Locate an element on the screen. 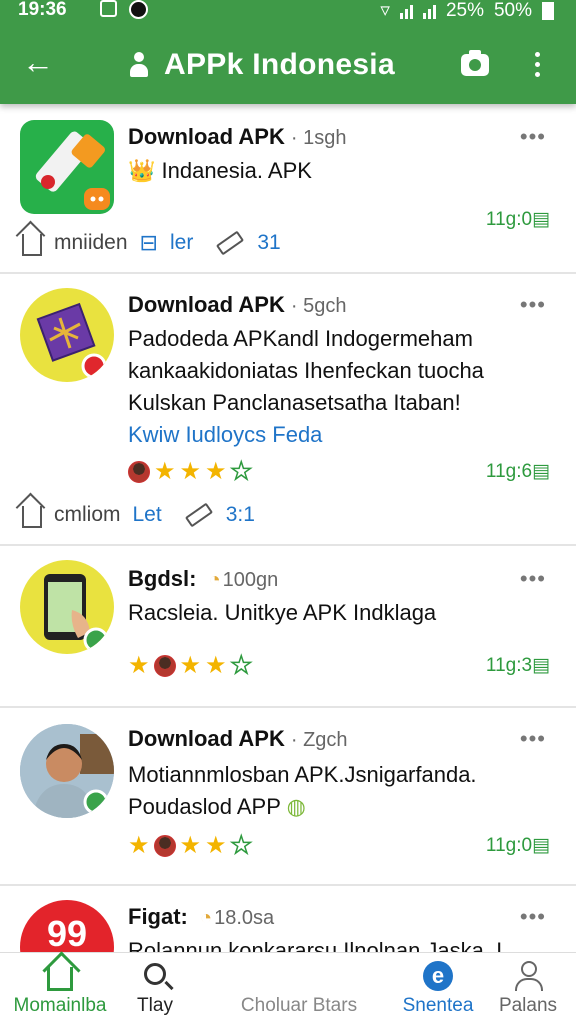  card-body-line: Rolannun konkararsu Ilnolnan Jaska. I is located at coordinates (315, 945).